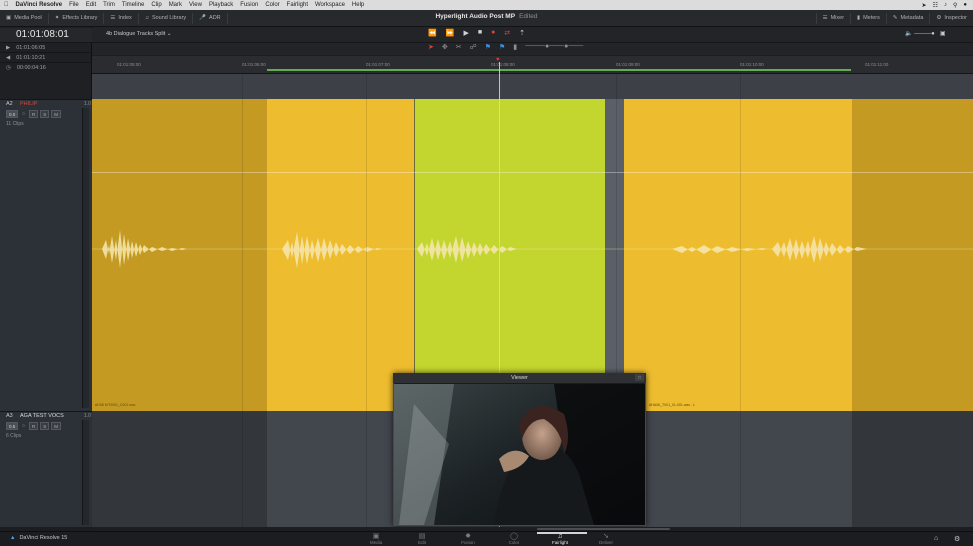  What do you see at coordinates (272, 5) in the screenshot?
I see `menu-color: Color` at bounding box center [272, 5].